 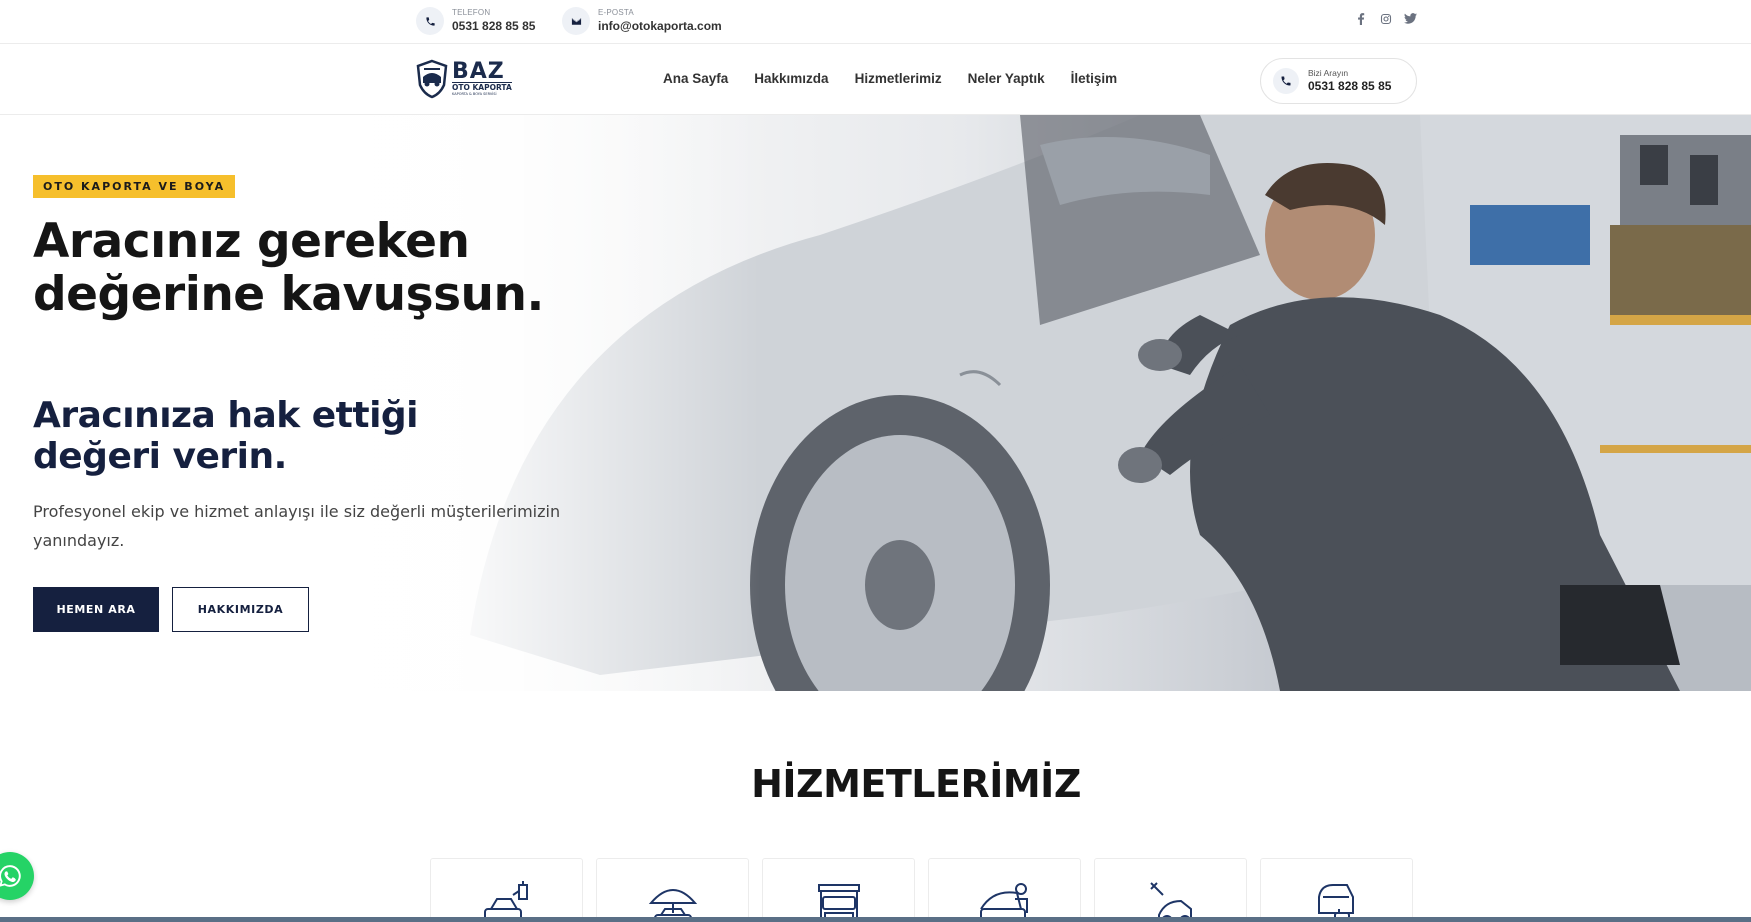 I want to click on topbar-email: E-POSTA info@otokaporta.com, so click(x=642, y=21).